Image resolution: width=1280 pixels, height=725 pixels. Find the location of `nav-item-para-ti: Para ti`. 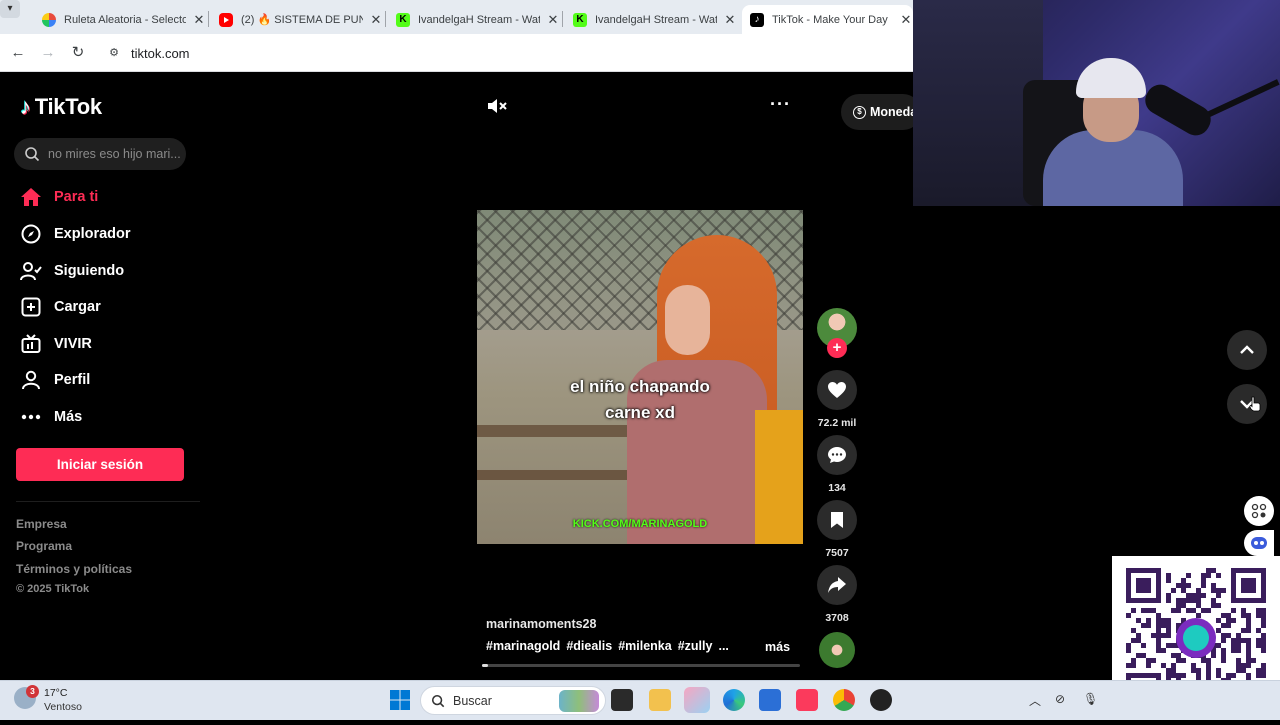

nav-item-para-ti: Para ti is located at coordinates (59, 197).